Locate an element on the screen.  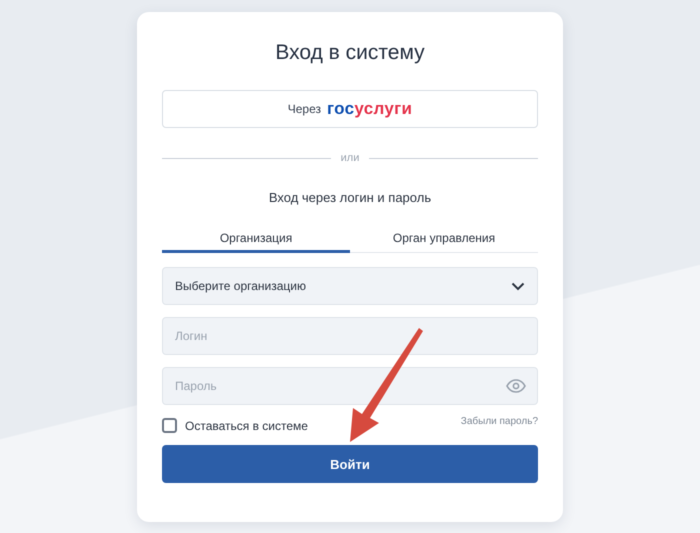
password-field: Пароль is located at coordinates (350, 386).